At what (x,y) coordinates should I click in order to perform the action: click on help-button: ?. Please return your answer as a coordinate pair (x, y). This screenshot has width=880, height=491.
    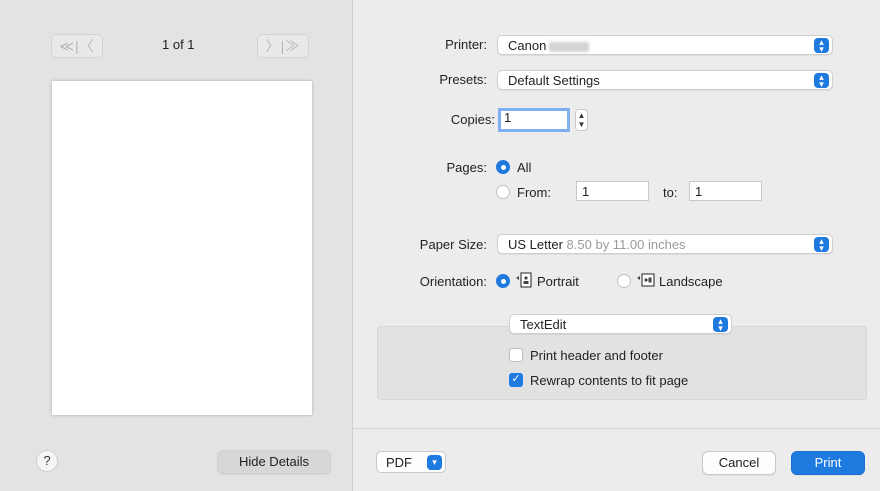
    Looking at the image, I should click on (47, 461).